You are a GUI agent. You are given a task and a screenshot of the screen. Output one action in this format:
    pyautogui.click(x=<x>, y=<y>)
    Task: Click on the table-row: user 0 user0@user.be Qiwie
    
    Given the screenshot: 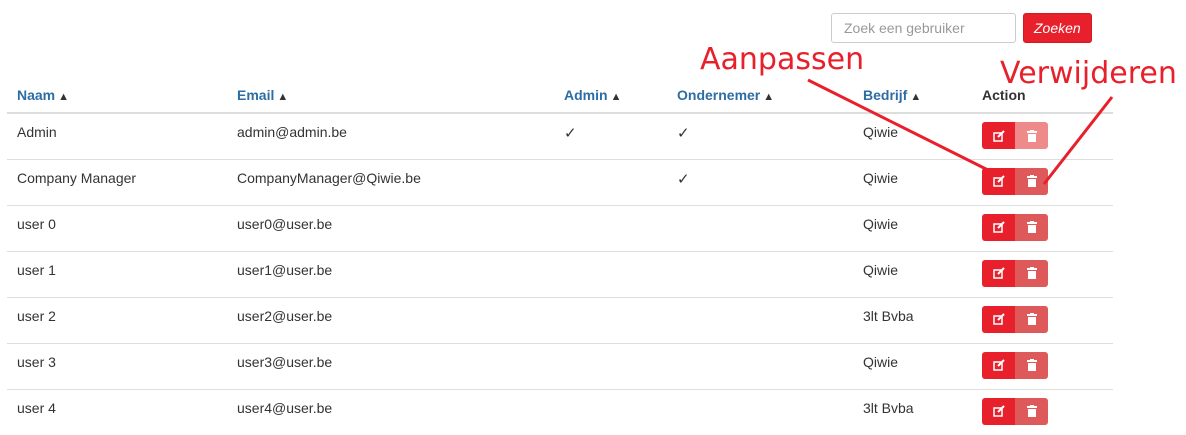 What is the action you would take?
    pyautogui.click(x=560, y=227)
    